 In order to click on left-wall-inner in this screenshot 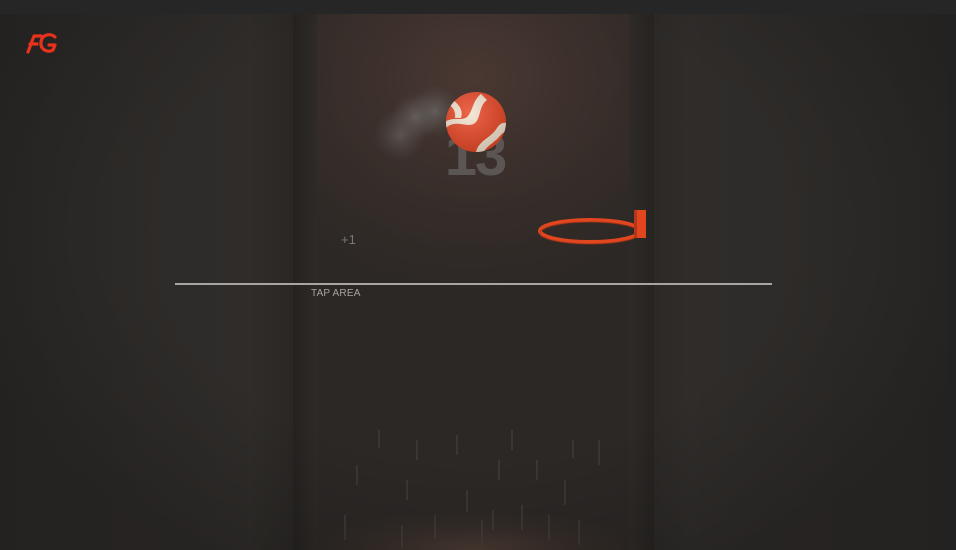, I will do `click(270, 282)`.